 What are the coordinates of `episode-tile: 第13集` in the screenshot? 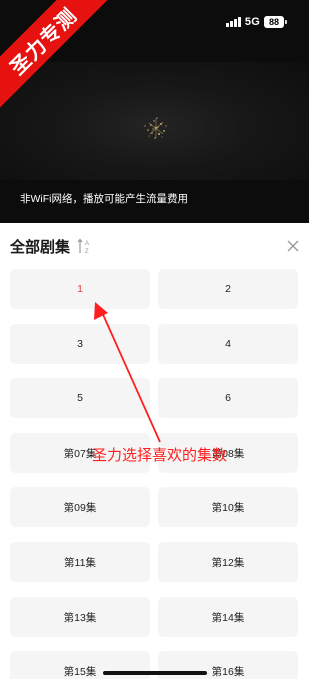 It's located at (80, 617).